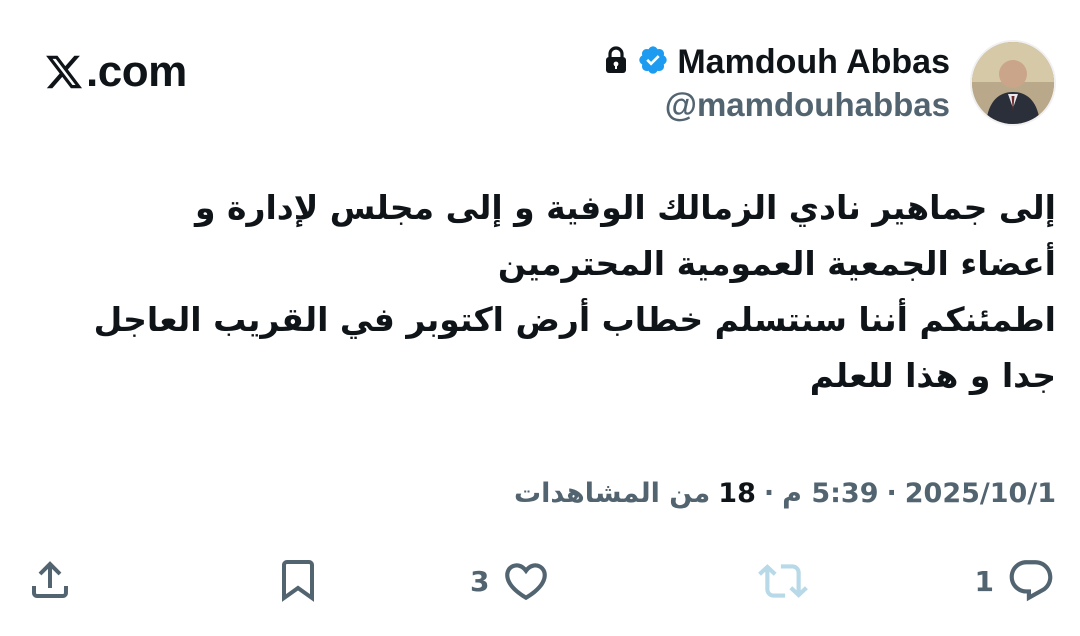 This screenshot has height=636, width=1080. I want to click on retweet-icon, so click(783, 581).